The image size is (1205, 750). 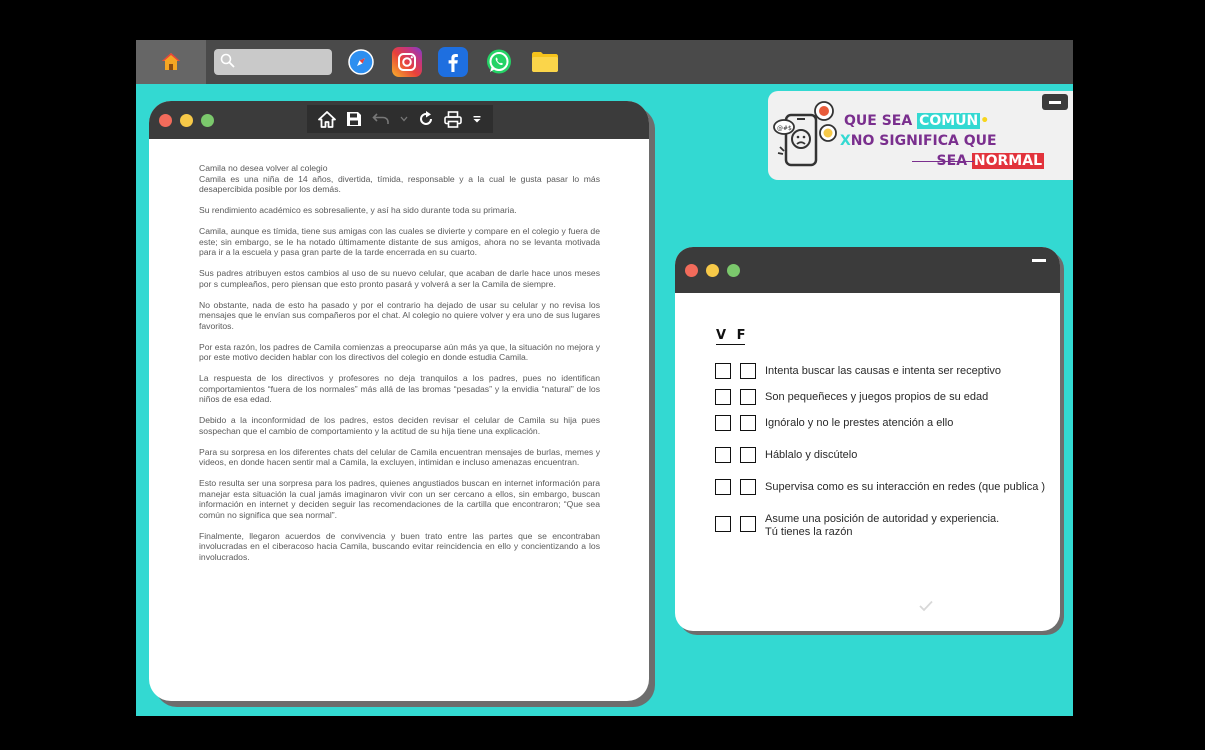 What do you see at coordinates (263, 168) in the screenshot?
I see `doc-title: Camila no desea volver al colegio` at bounding box center [263, 168].